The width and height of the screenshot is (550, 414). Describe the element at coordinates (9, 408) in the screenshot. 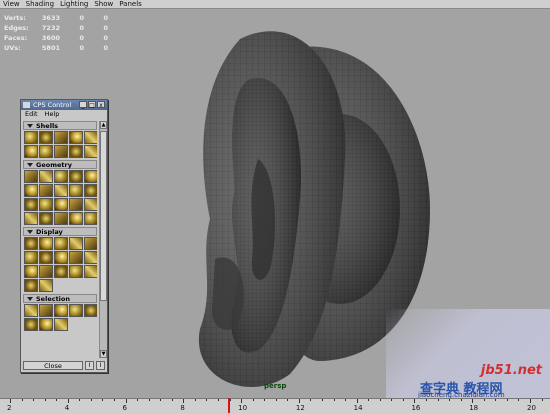

I see `ruler-label: 2` at that location.